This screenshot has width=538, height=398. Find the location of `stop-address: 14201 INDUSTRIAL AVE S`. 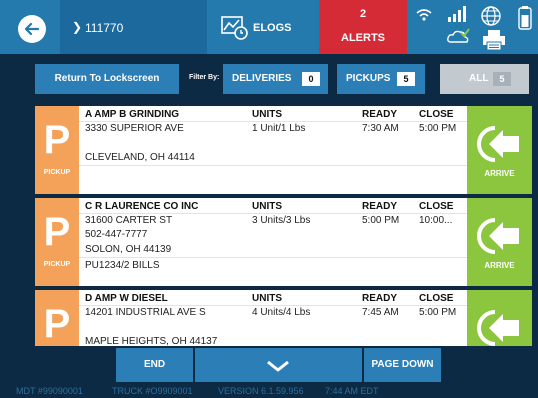

stop-address: 14201 INDUSTRIAL AVE S is located at coordinates (145, 312).